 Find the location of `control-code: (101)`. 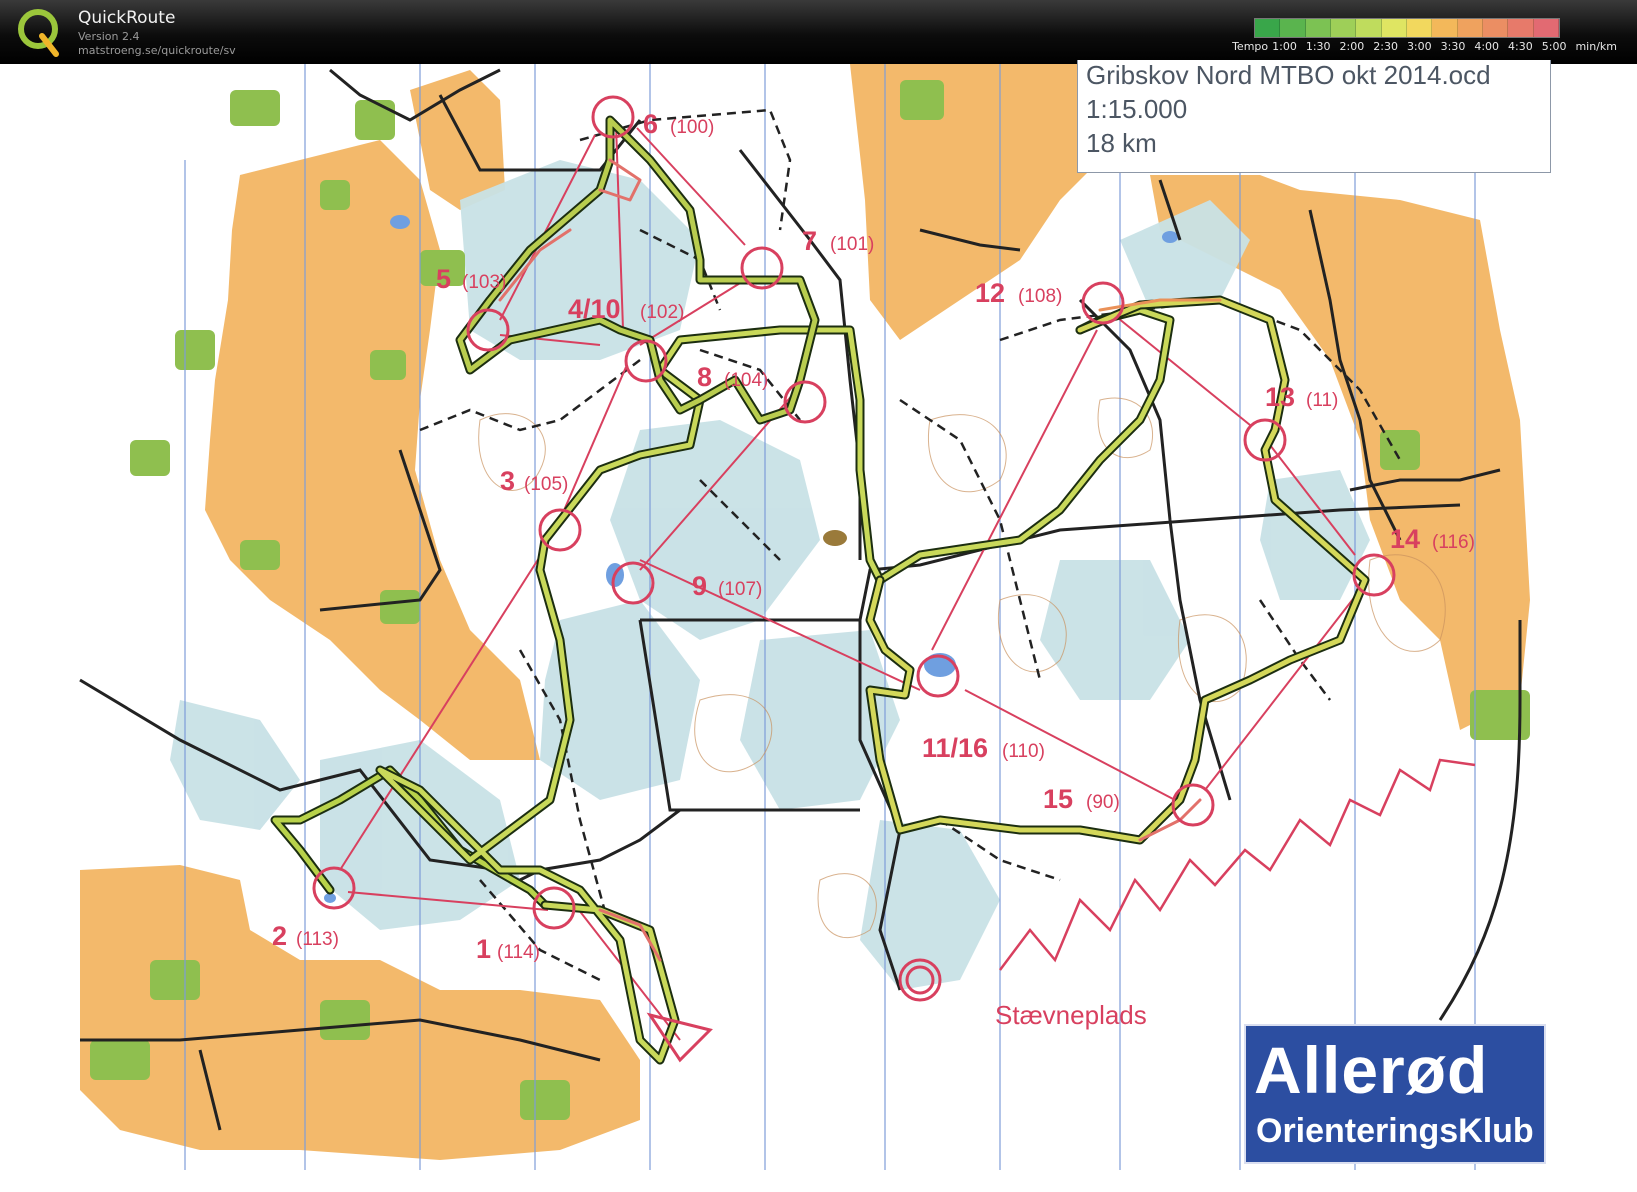

control-code: (101) is located at coordinates (852, 244).